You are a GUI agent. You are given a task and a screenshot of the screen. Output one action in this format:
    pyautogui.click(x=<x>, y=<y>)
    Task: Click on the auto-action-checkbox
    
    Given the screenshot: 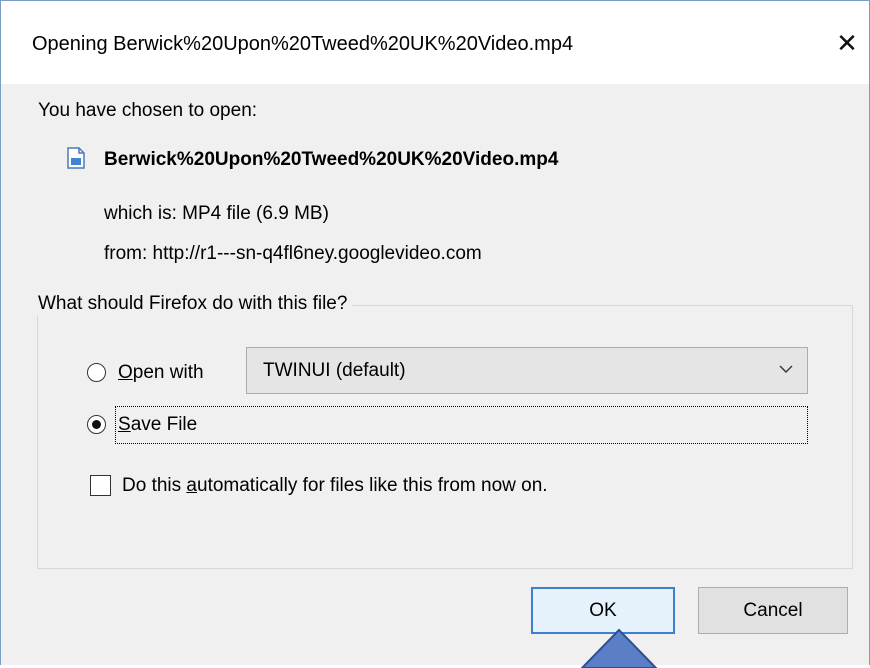 What is the action you would take?
    pyautogui.click(x=100, y=485)
    